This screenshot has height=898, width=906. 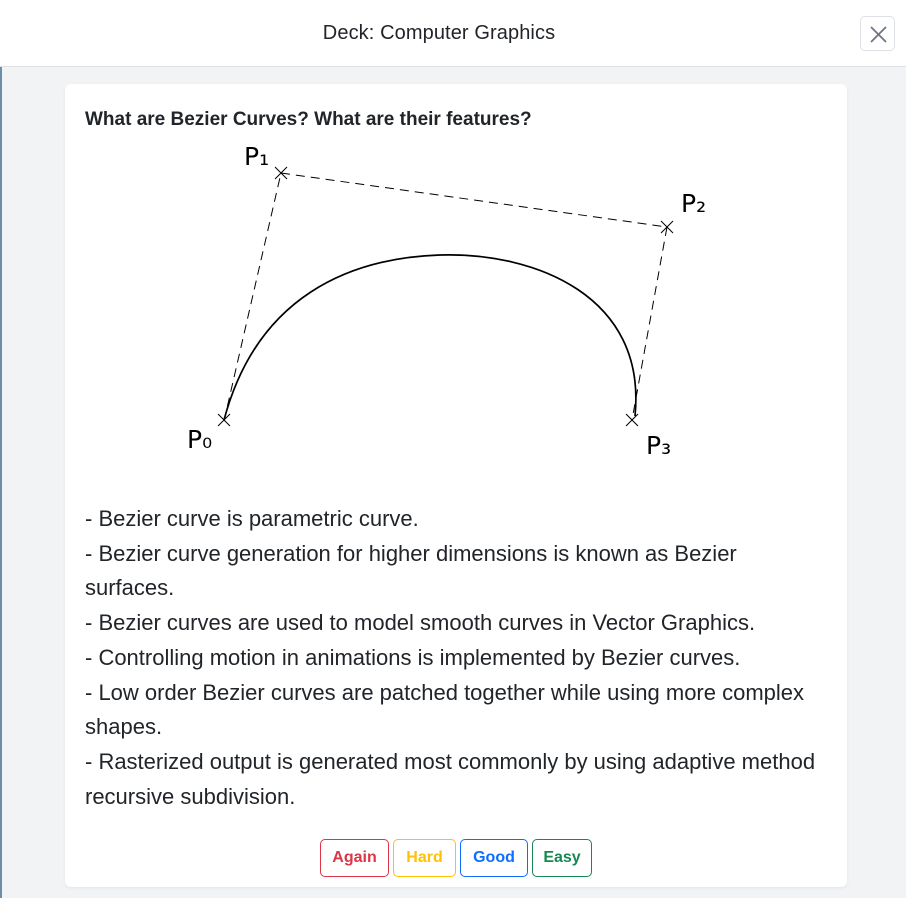 I want to click on modal-header: Deck: Computer Graphics, so click(x=453, y=33).